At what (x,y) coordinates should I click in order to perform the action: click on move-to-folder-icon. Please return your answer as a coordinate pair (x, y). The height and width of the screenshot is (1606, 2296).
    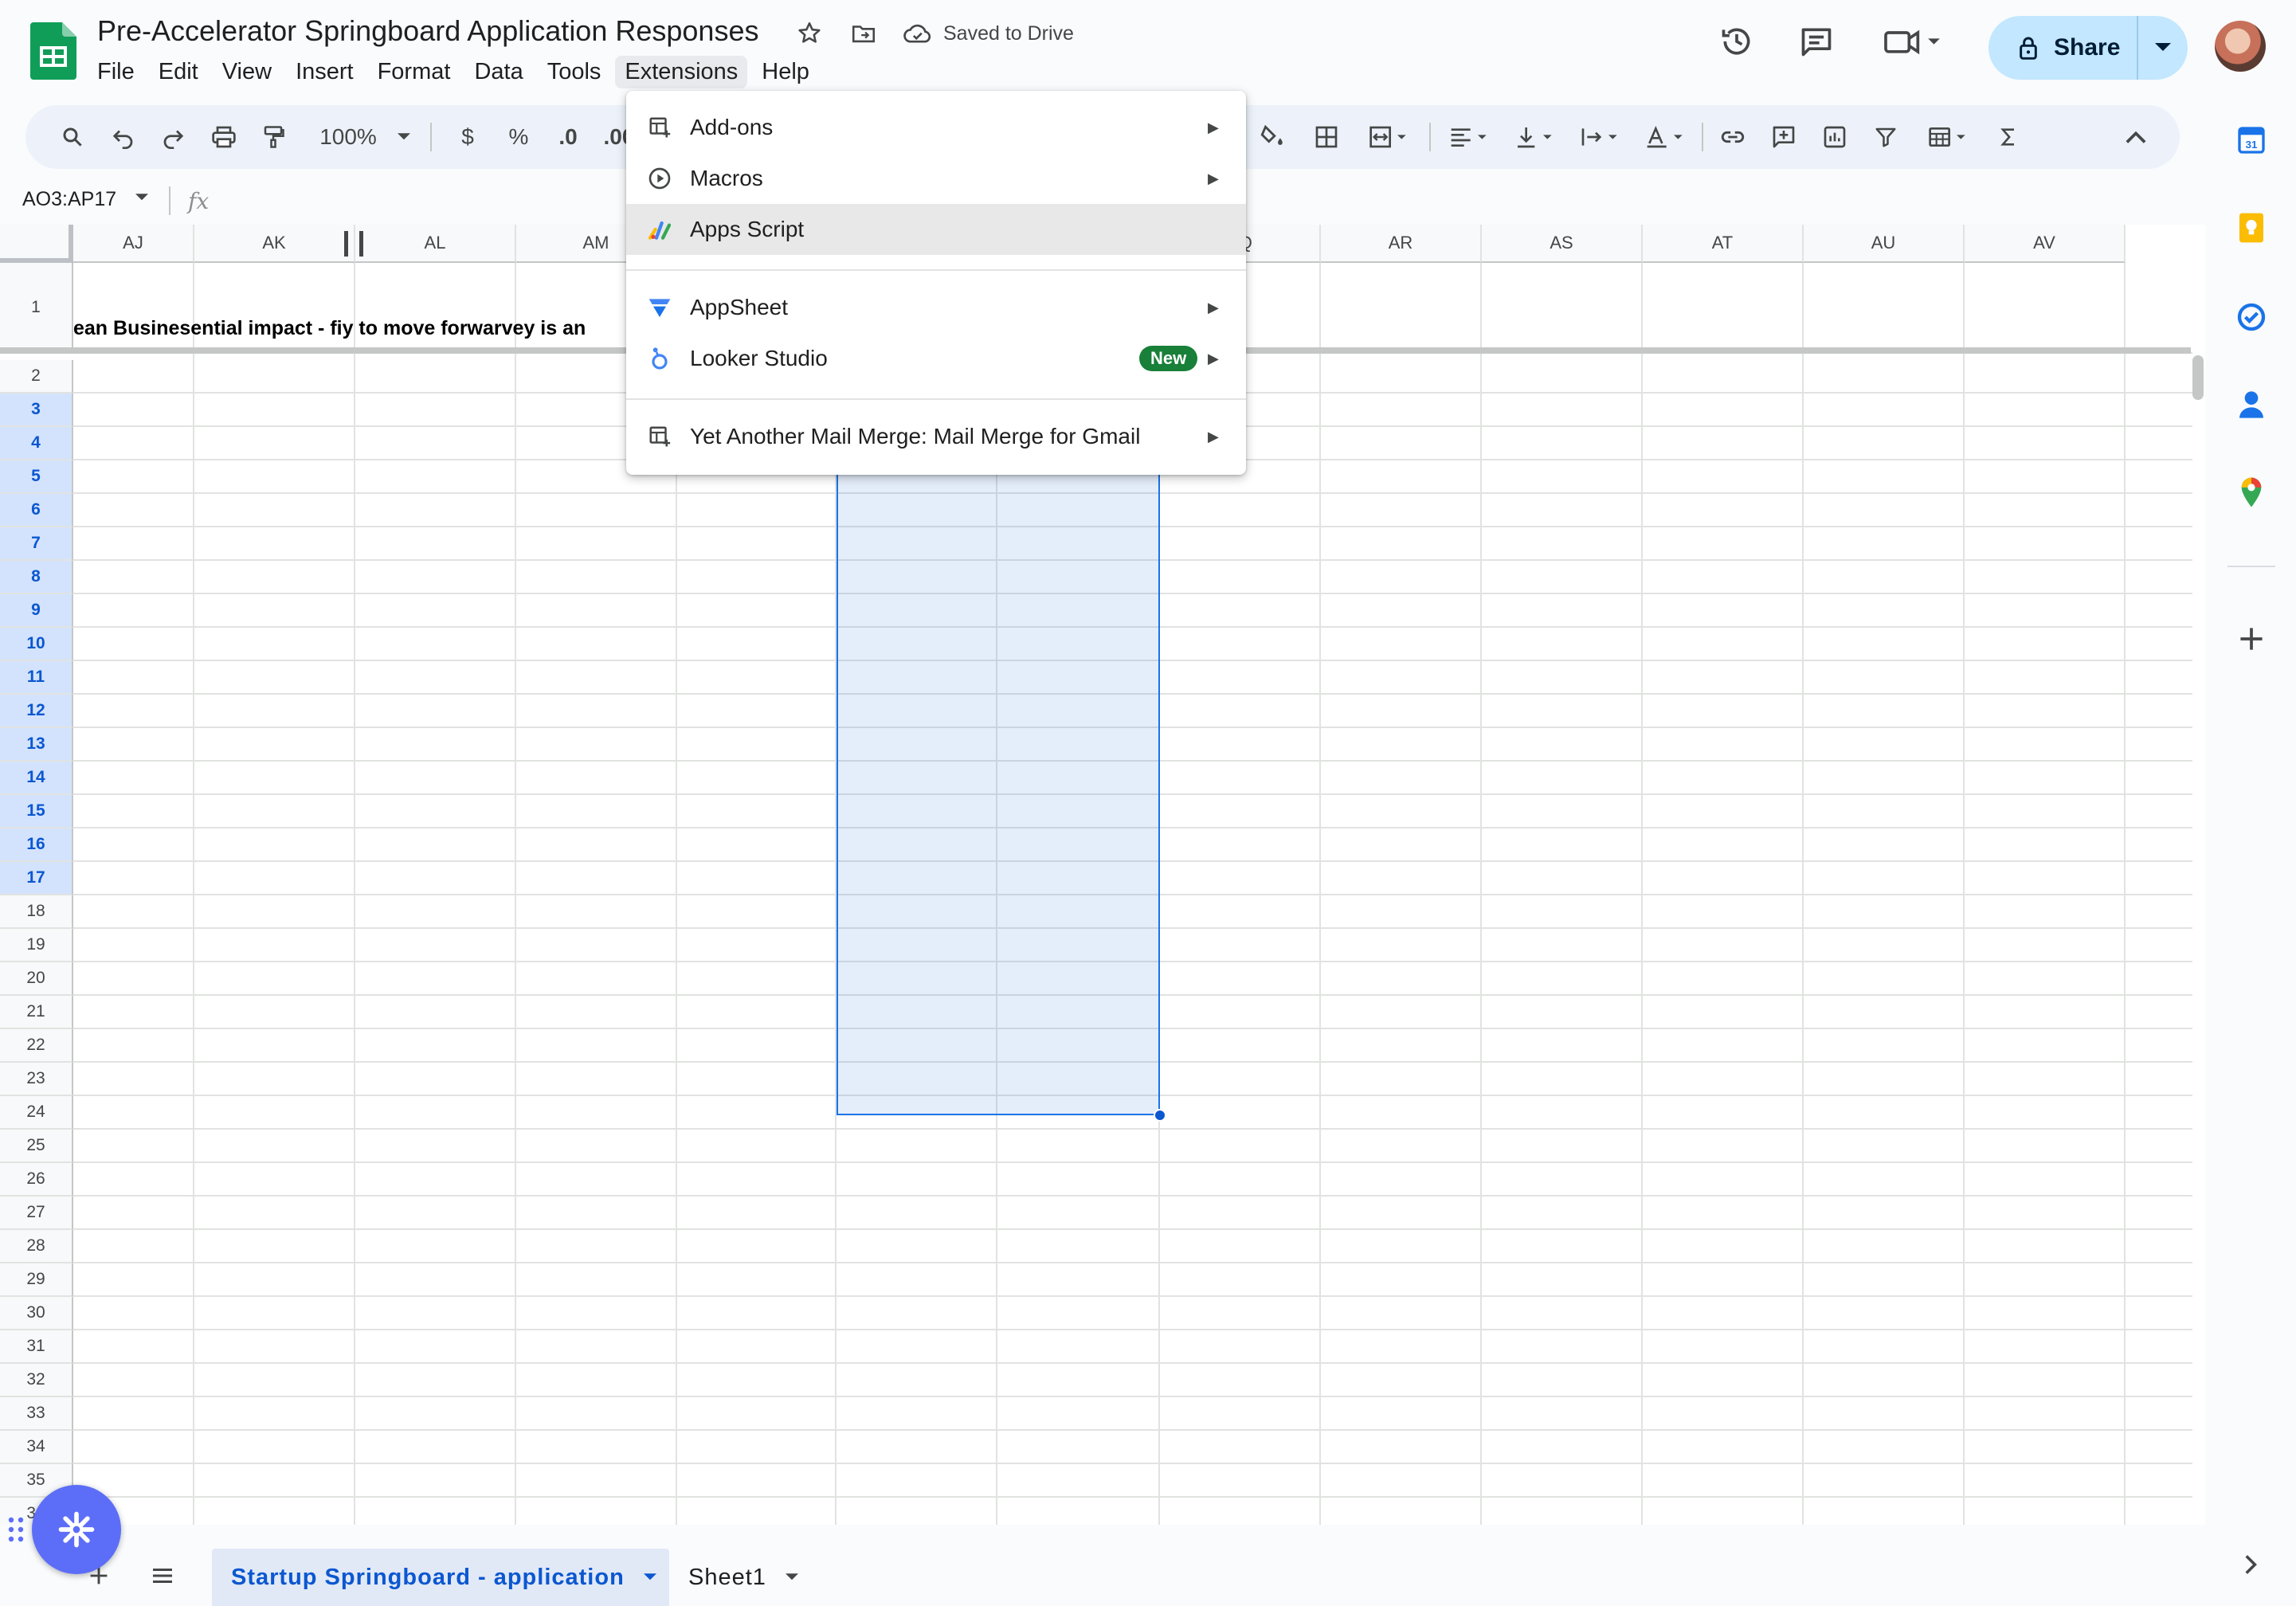
    Looking at the image, I should click on (864, 33).